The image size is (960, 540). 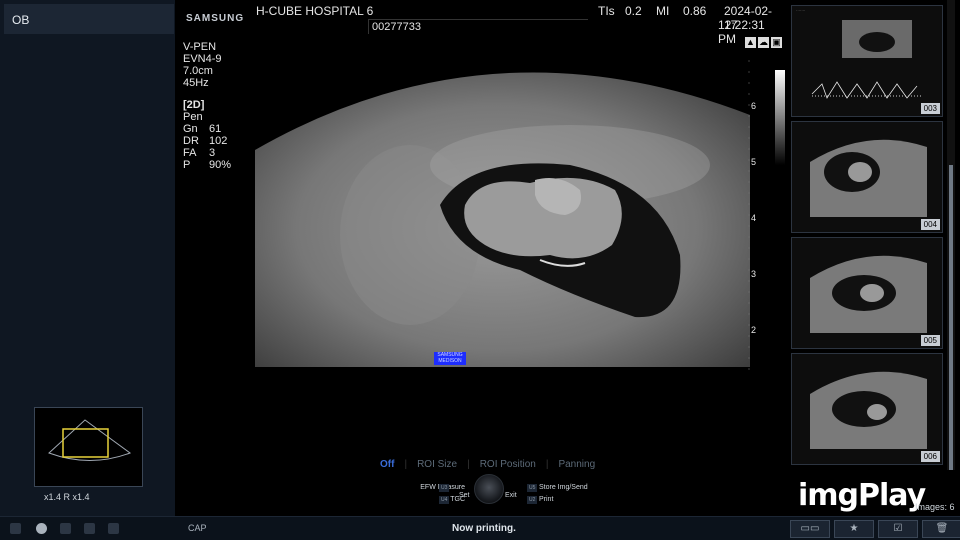 What do you see at coordinates (65, 528) in the screenshot?
I see `storage-icon` at bounding box center [65, 528].